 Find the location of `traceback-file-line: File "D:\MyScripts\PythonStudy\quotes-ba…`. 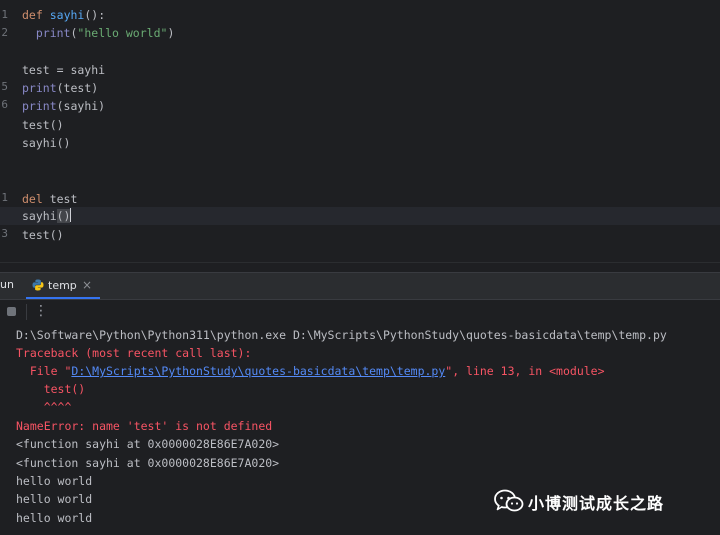

traceback-file-line: File "D:\MyScripts\PythonStudy\quotes-ba… is located at coordinates (310, 371).